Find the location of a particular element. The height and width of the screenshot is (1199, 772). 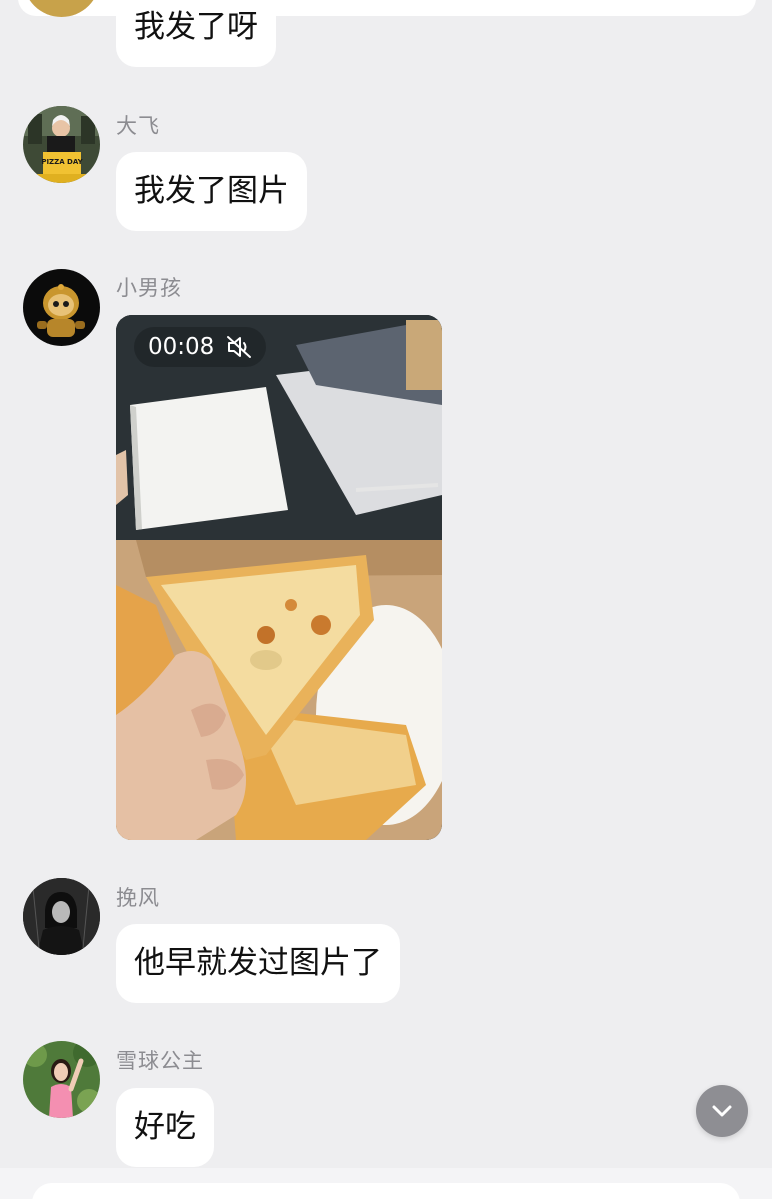

sender-name: 雪球公主 is located at coordinates (160, 1061).